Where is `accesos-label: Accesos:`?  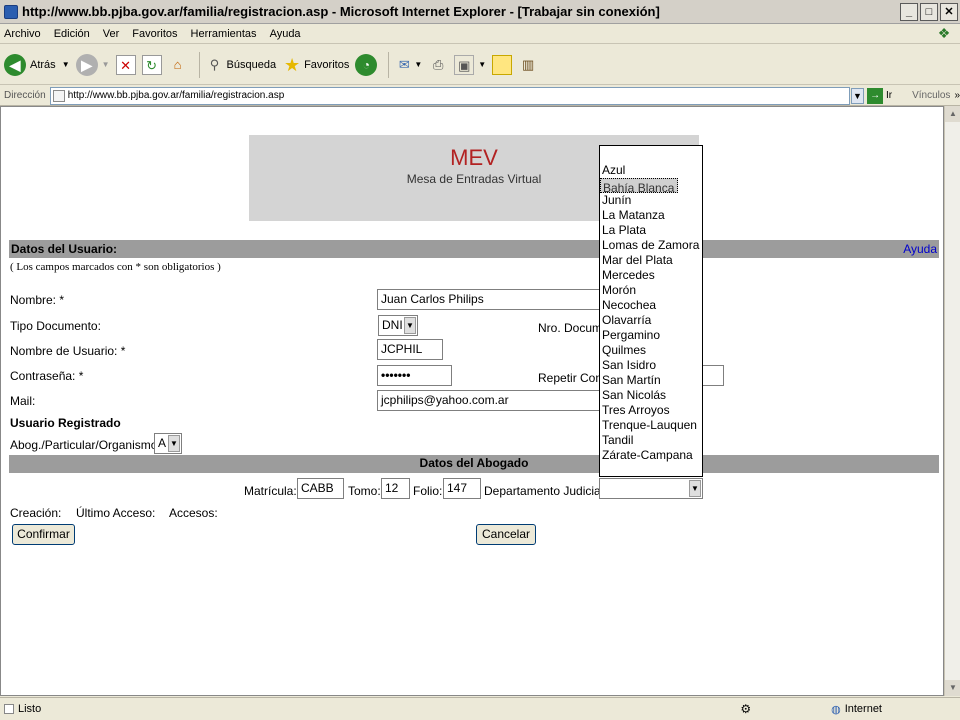
accesos-label: Accesos: is located at coordinates (193, 513).